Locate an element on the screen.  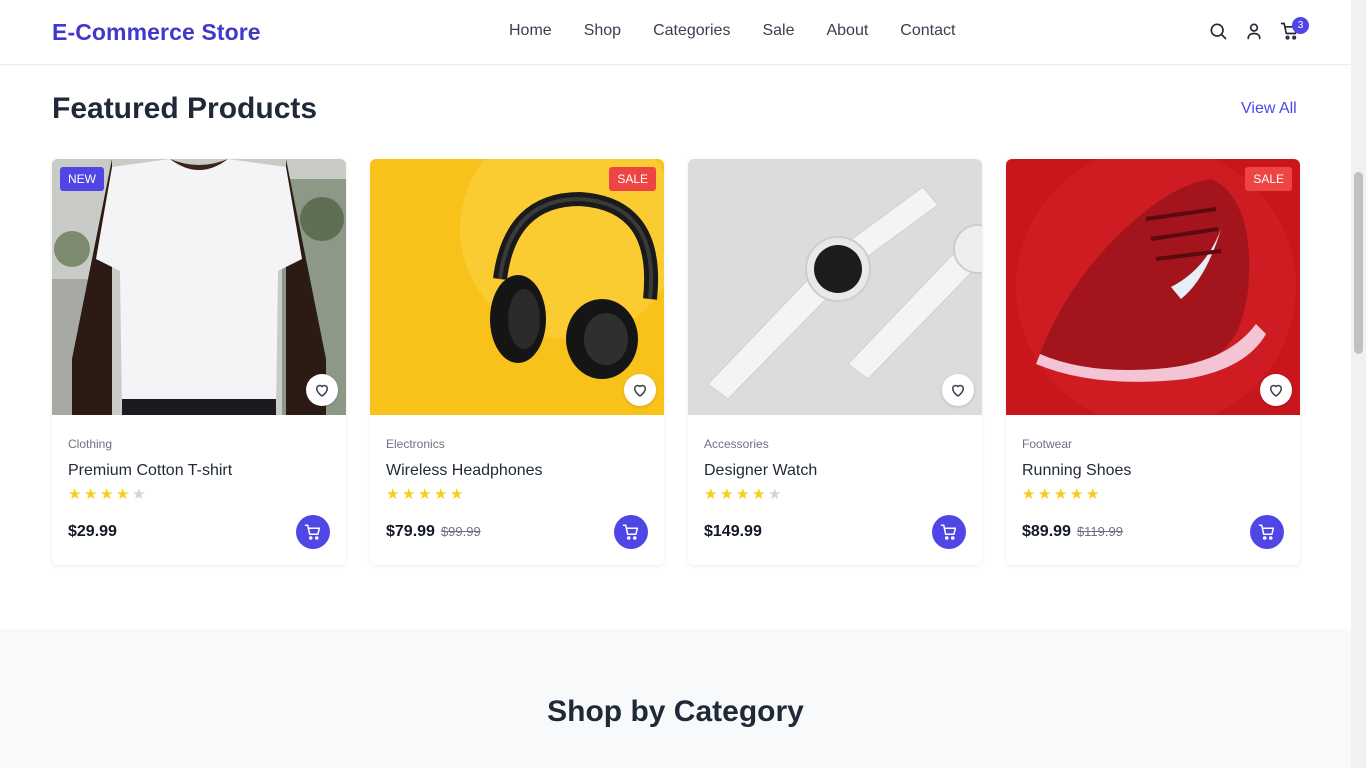
product-image: NEW is located at coordinates (199, 287).